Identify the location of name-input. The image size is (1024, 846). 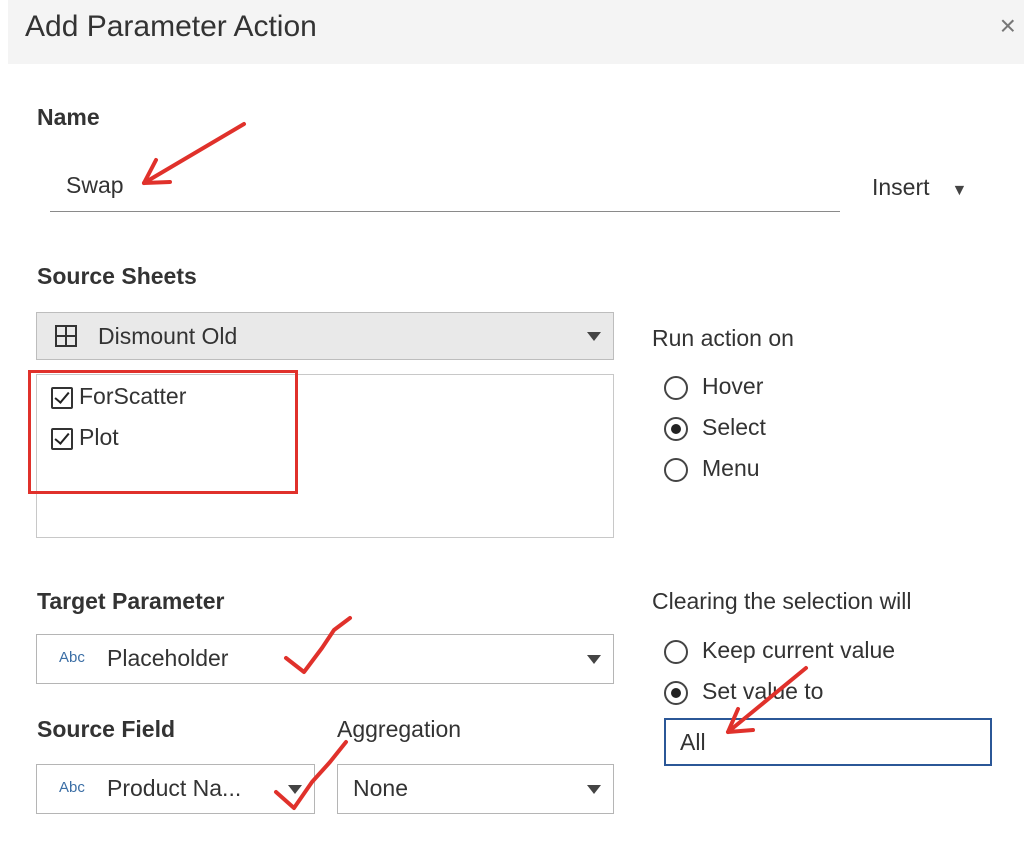
(445, 186).